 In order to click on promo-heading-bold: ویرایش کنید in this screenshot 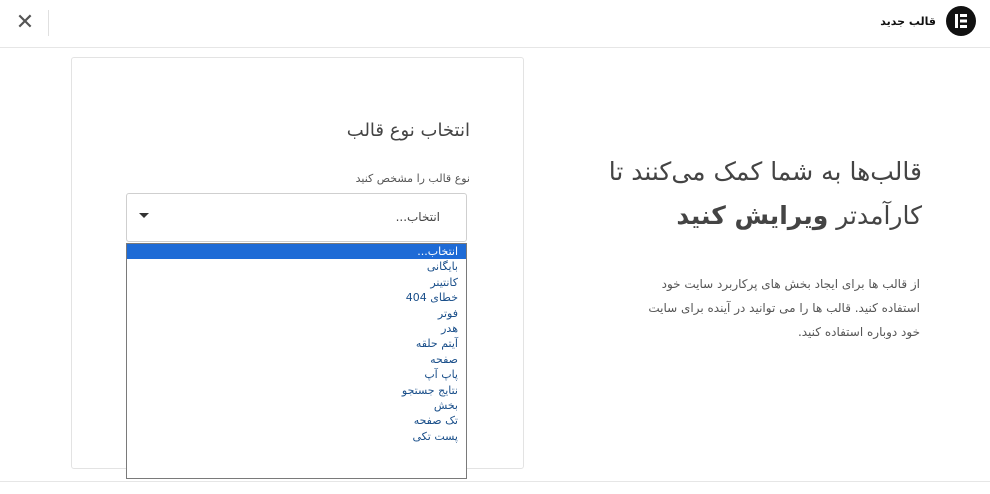, I will do `click(752, 215)`.